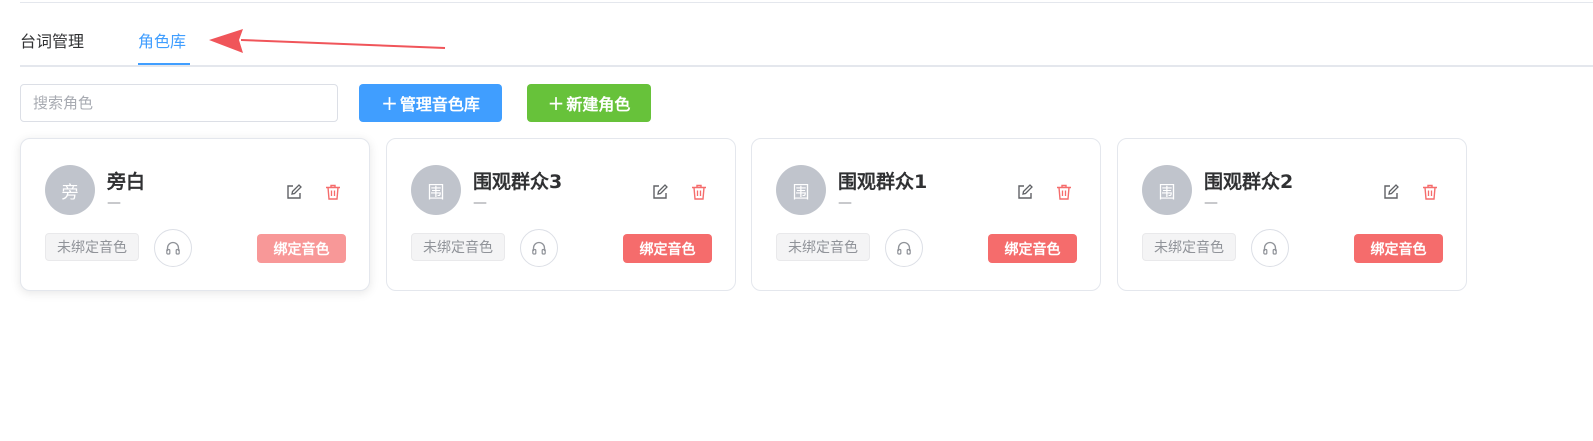 Image resolution: width=1593 pixels, height=441 pixels. Describe the element at coordinates (518, 182) in the screenshot. I see `role-name: 围观群众3` at that location.